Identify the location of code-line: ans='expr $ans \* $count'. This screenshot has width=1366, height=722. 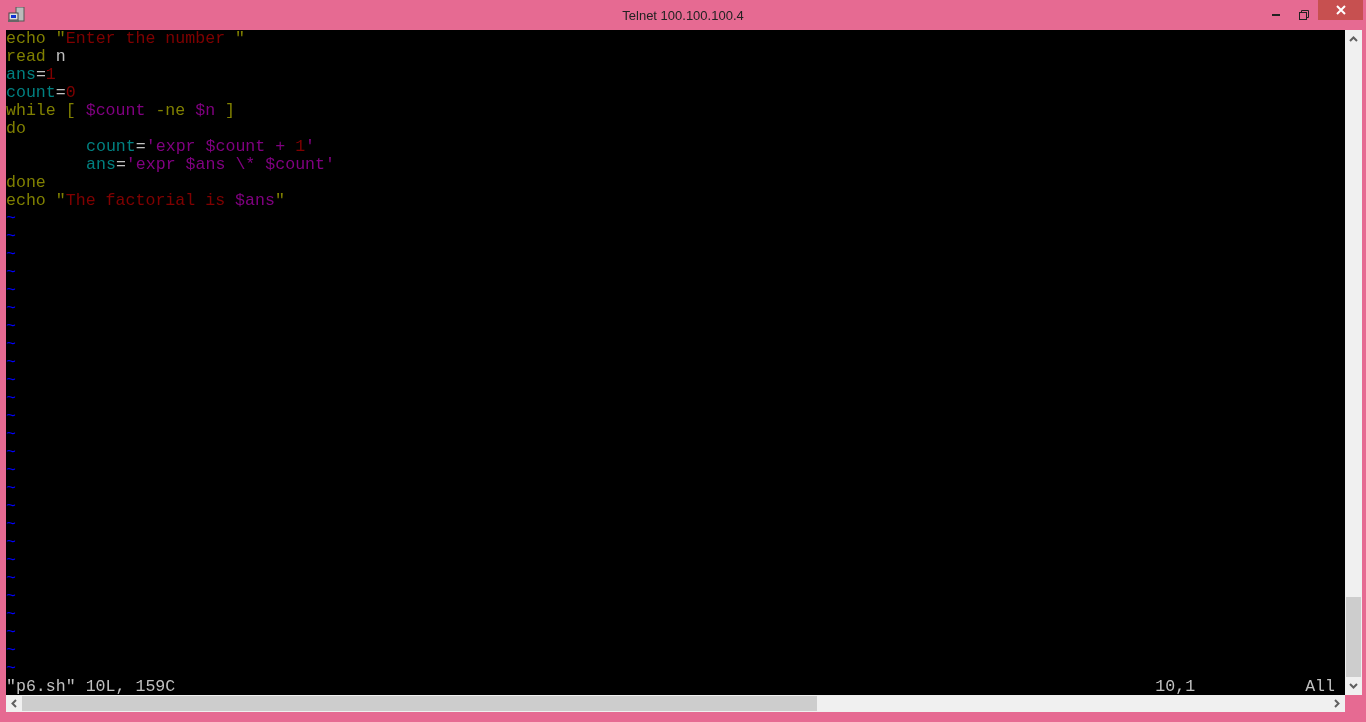
(210, 165).